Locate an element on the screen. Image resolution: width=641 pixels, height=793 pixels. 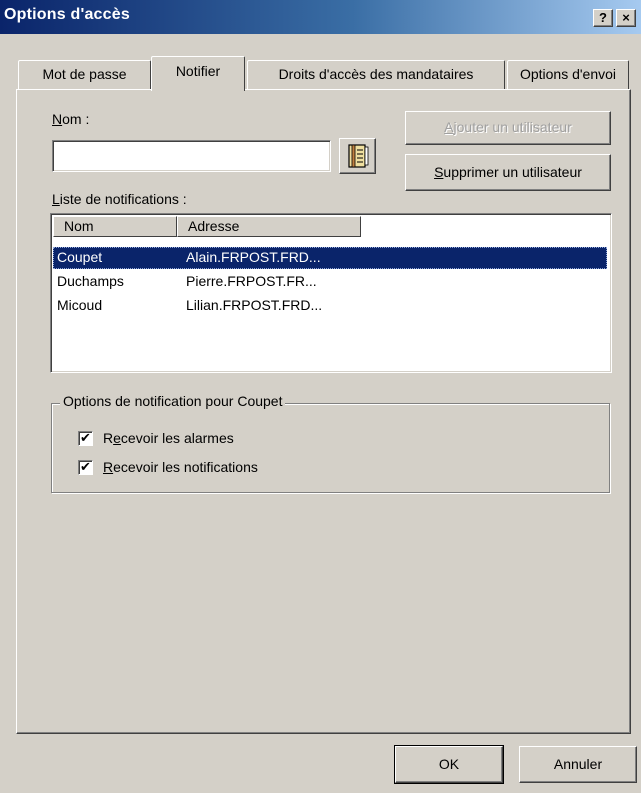
help-button: ? is located at coordinates (603, 18).